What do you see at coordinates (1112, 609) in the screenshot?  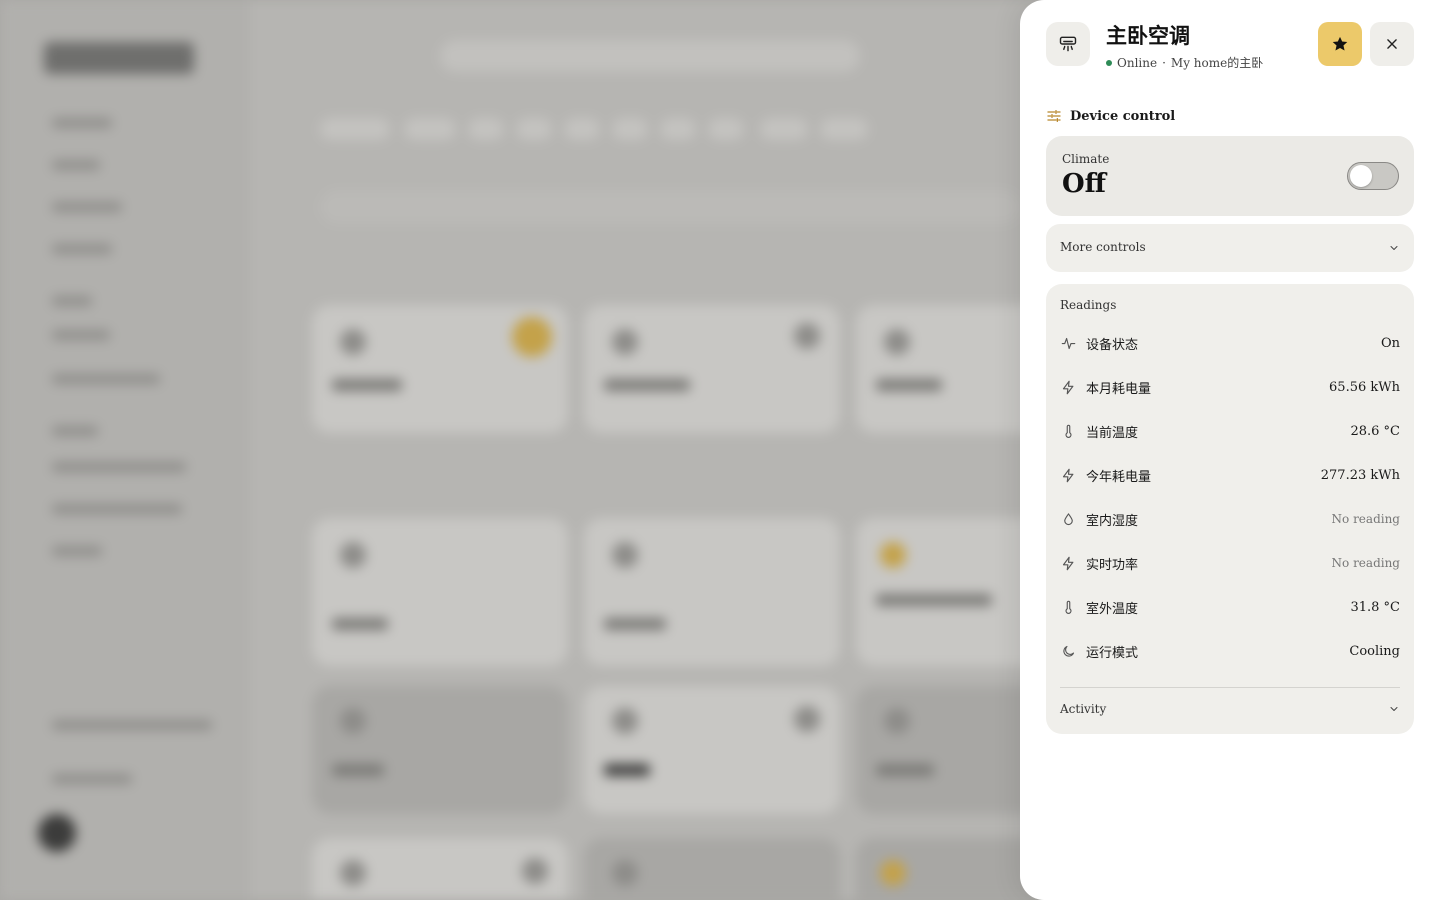 I see `reading-name: 室外温度` at bounding box center [1112, 609].